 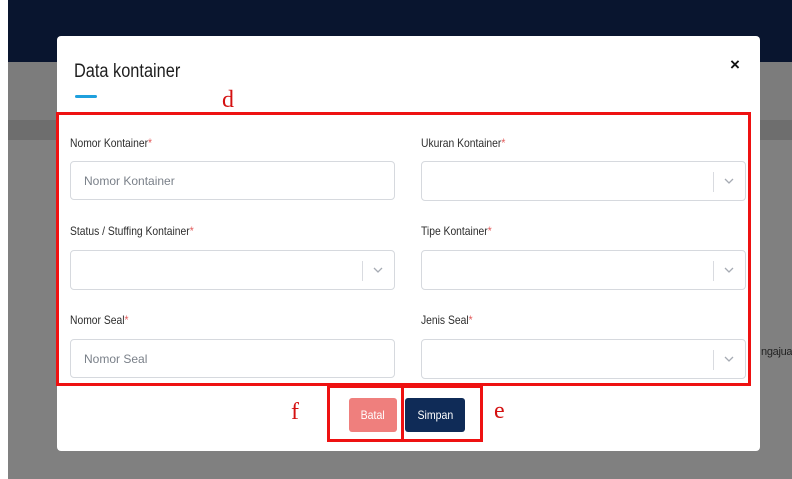 I want to click on close-icon: ×, so click(x=735, y=65).